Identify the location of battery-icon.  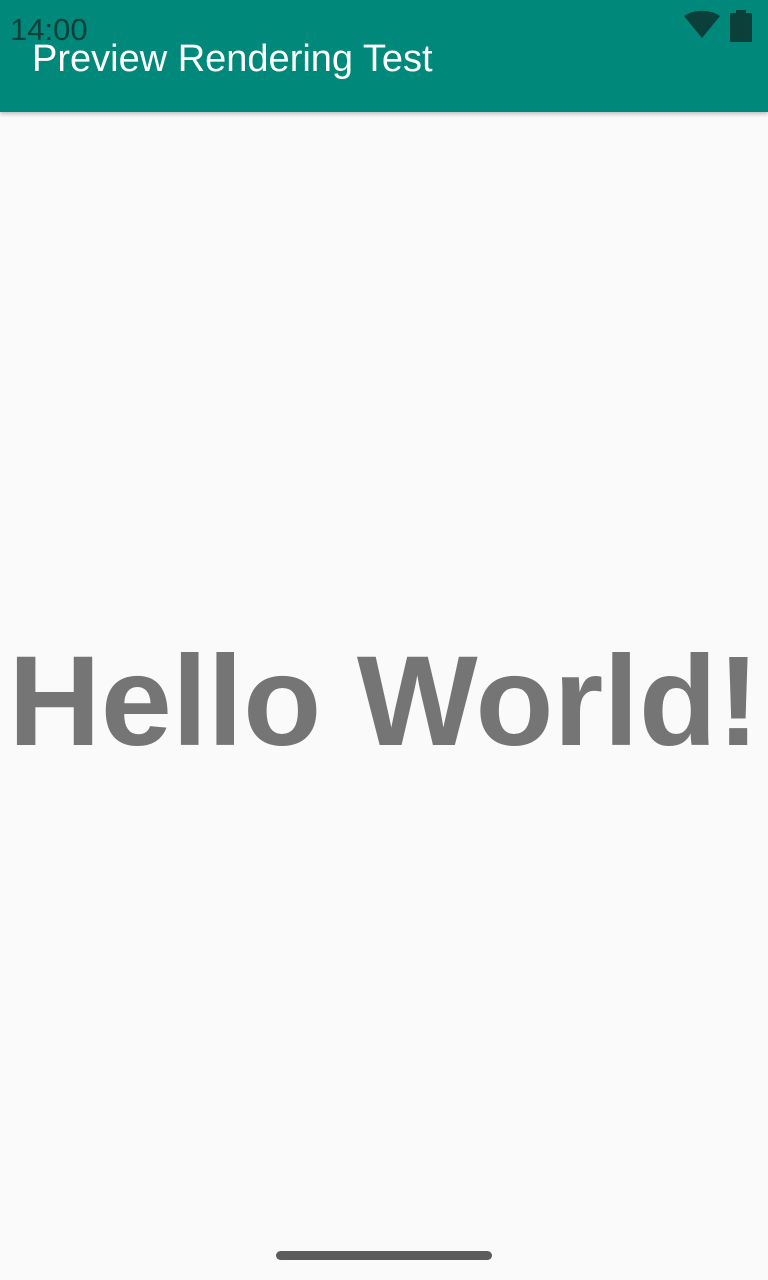
(741, 26).